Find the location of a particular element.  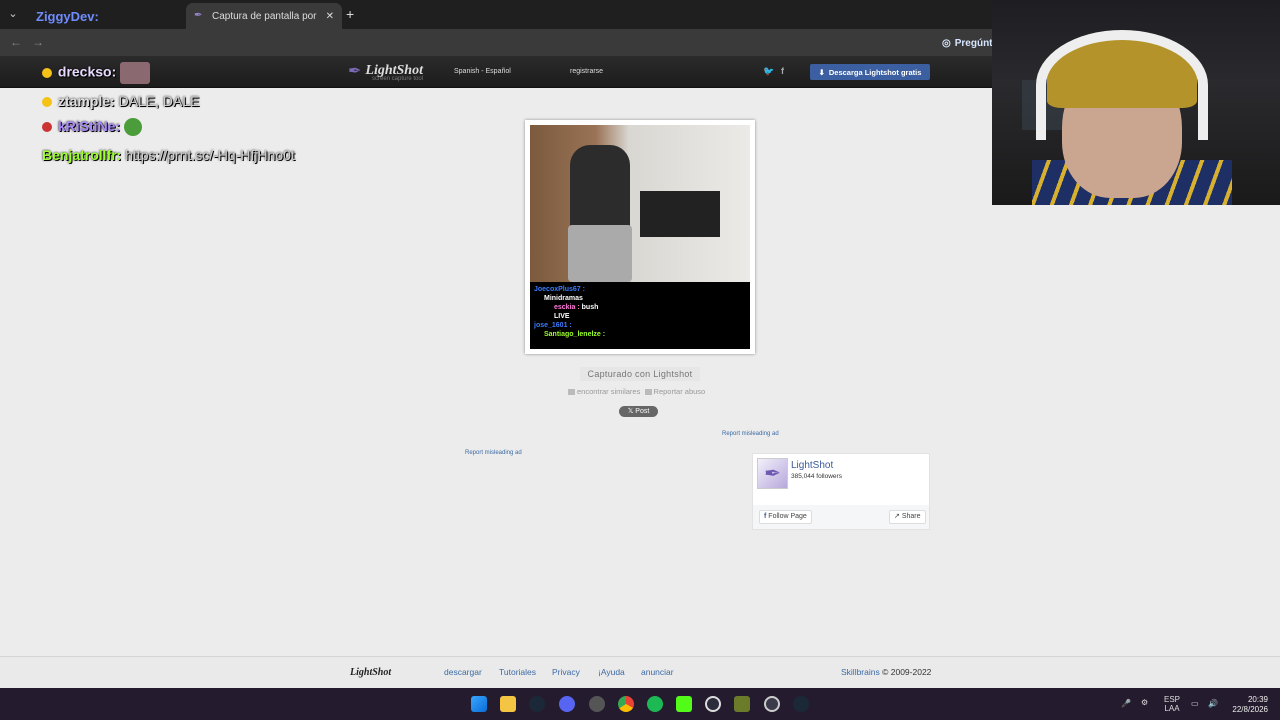

follow-page-button: f Follow Page is located at coordinates (785, 517).